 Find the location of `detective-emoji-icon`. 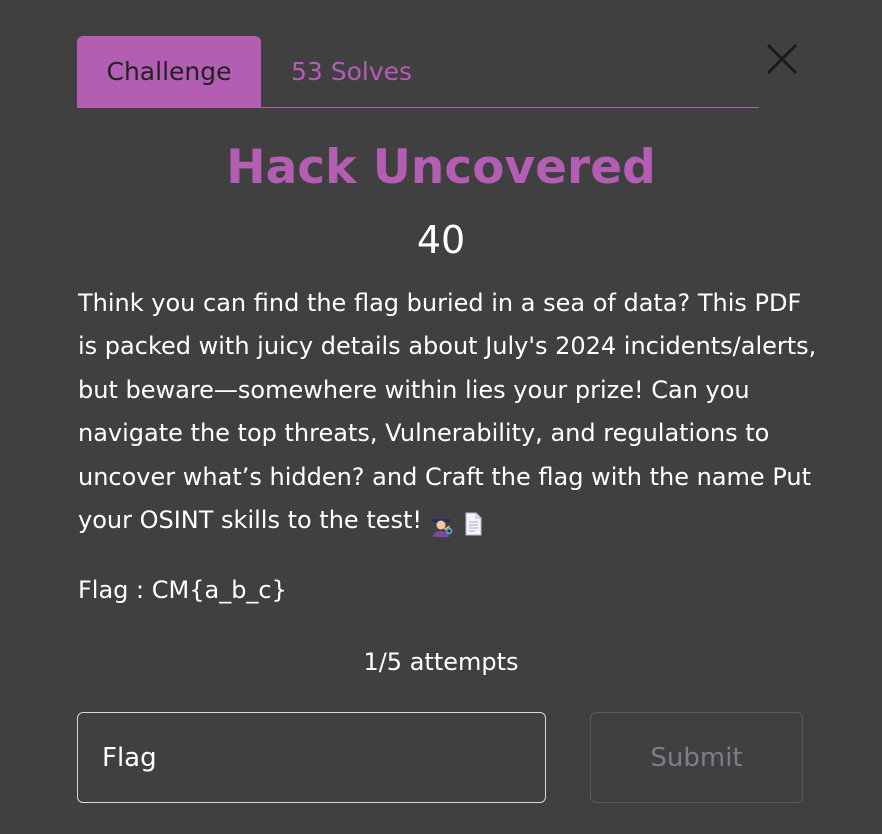

detective-emoji-icon is located at coordinates (441, 523).